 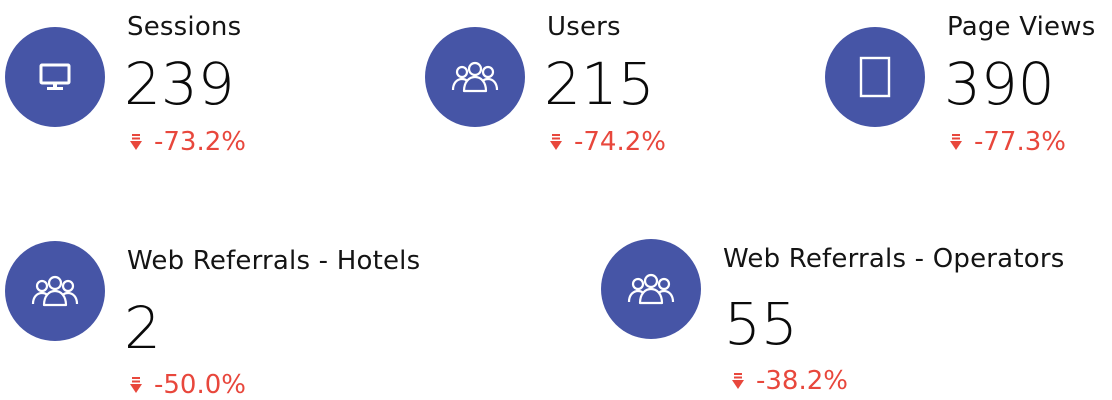 What do you see at coordinates (1020, 142) in the screenshot?
I see `delta-value: -77.3%` at bounding box center [1020, 142].